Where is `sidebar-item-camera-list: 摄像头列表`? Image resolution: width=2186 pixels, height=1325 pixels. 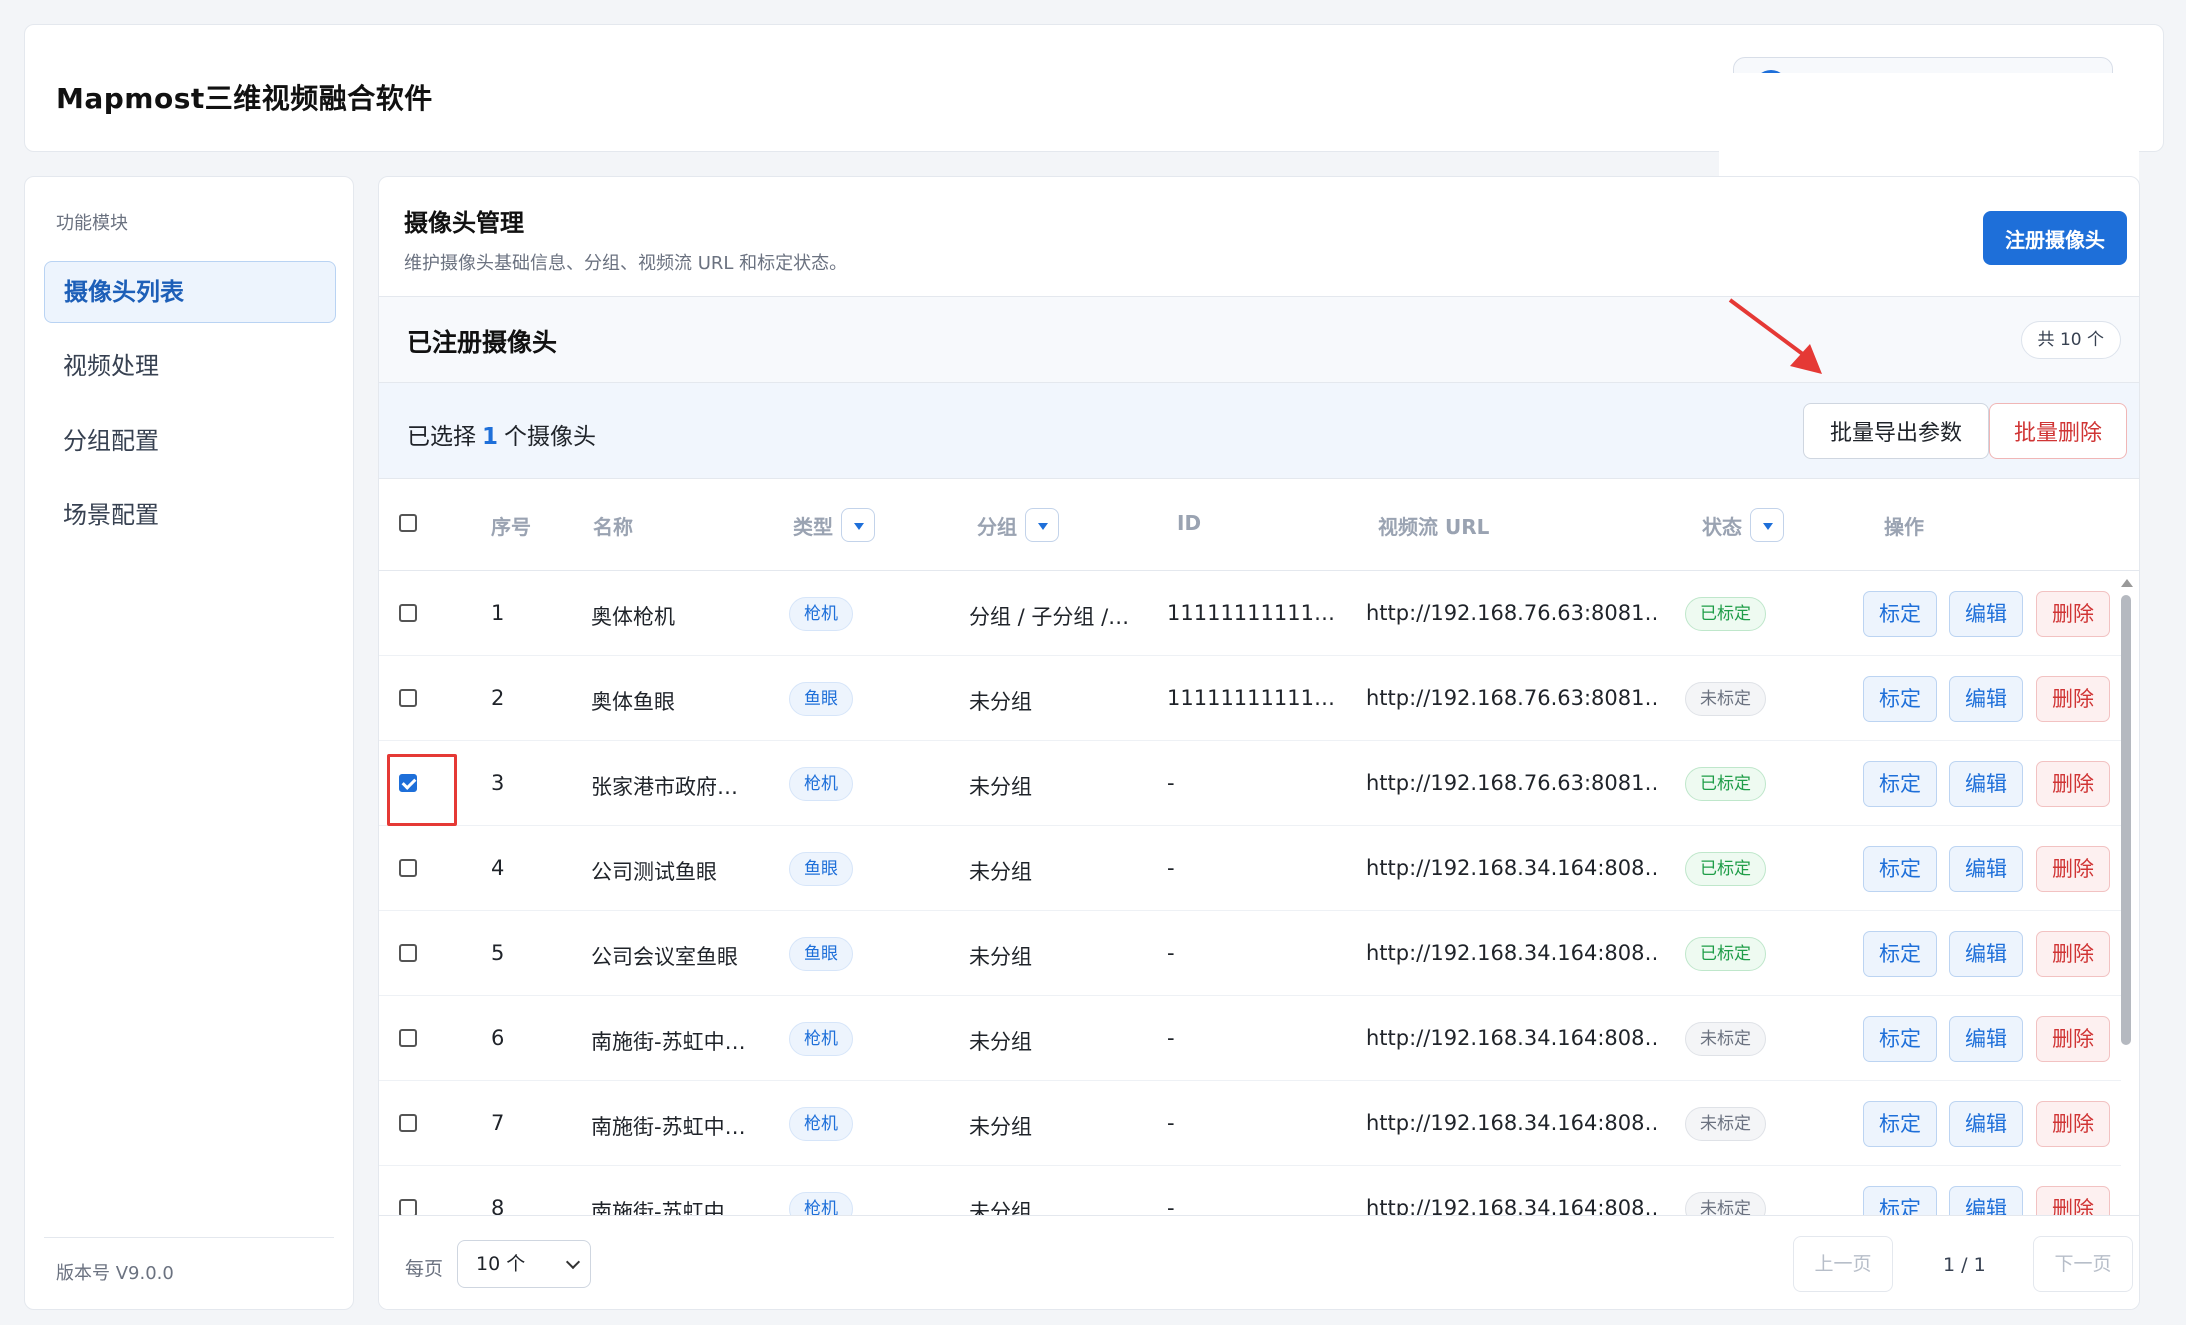
sidebar-item-camera-list: 摄像头列表 is located at coordinates (190, 292).